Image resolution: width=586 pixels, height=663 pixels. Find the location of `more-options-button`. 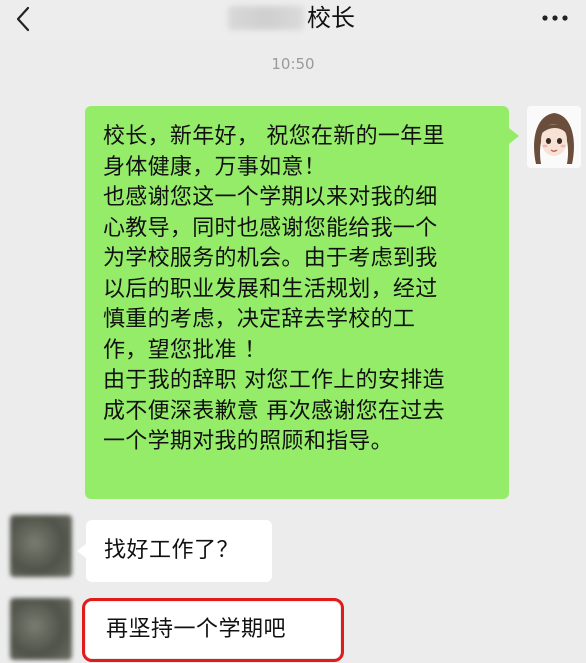

more-options-button is located at coordinates (555, 18).